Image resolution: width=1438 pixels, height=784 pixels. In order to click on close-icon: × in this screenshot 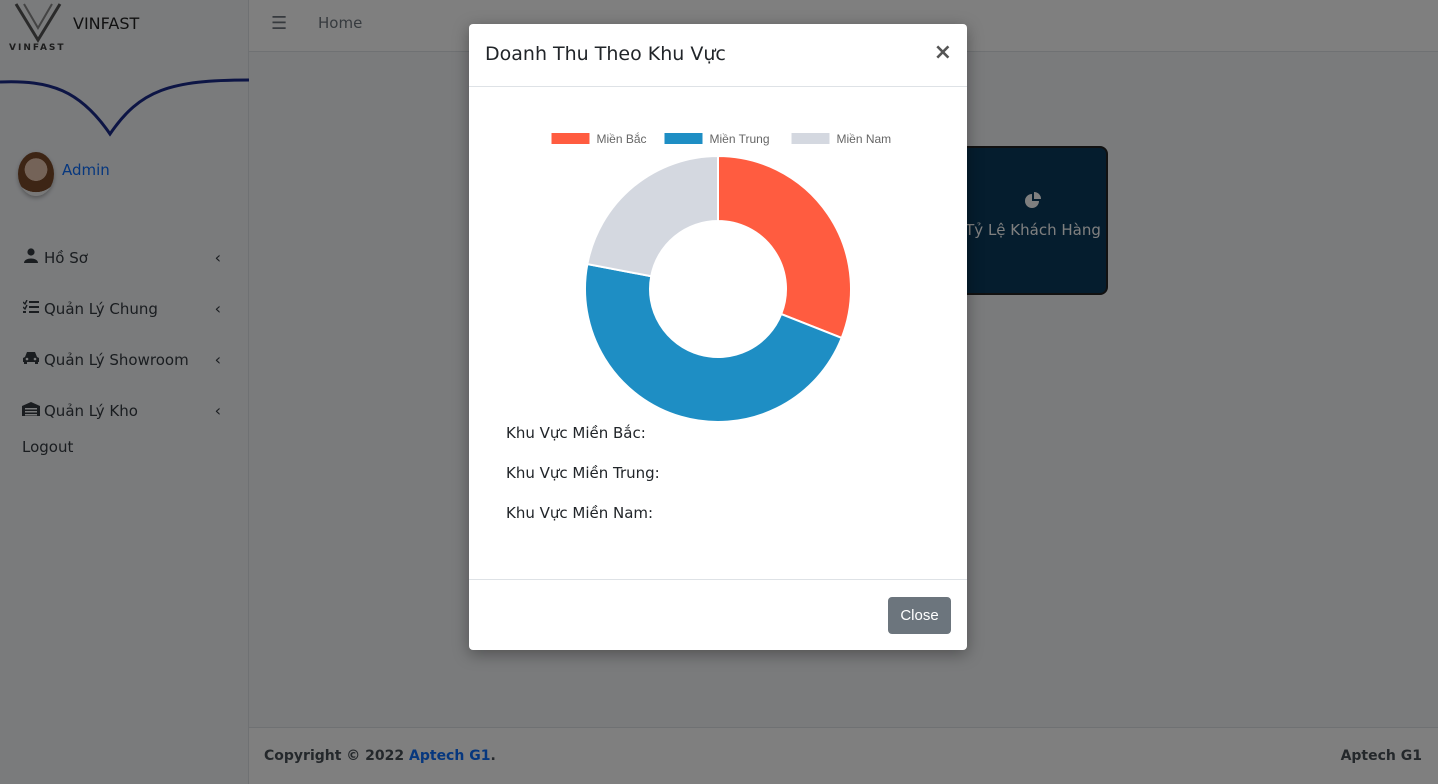, I will do `click(943, 52)`.